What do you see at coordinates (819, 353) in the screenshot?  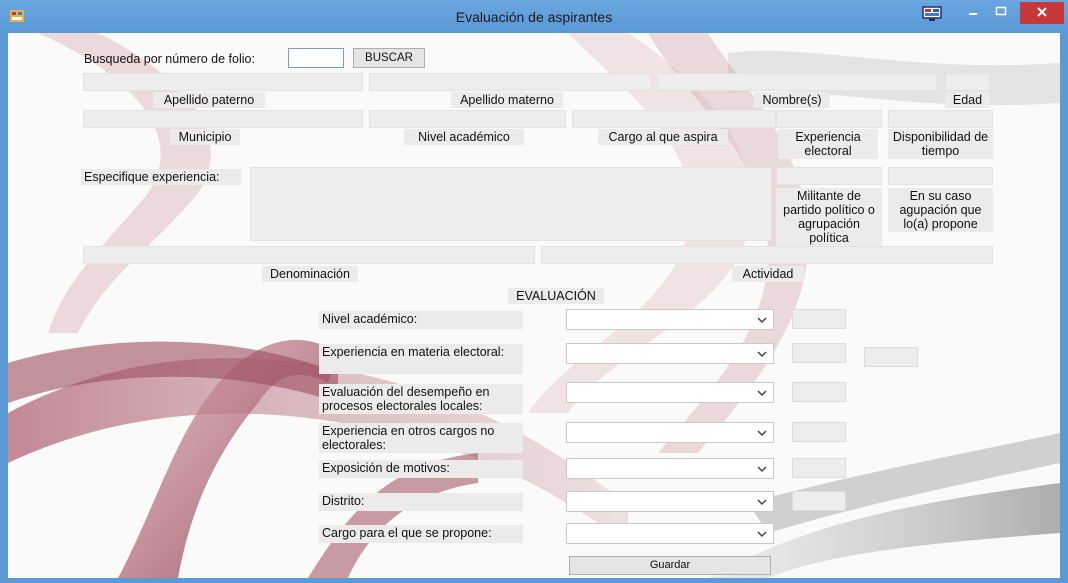 I see `score-experiencia-electoral` at bounding box center [819, 353].